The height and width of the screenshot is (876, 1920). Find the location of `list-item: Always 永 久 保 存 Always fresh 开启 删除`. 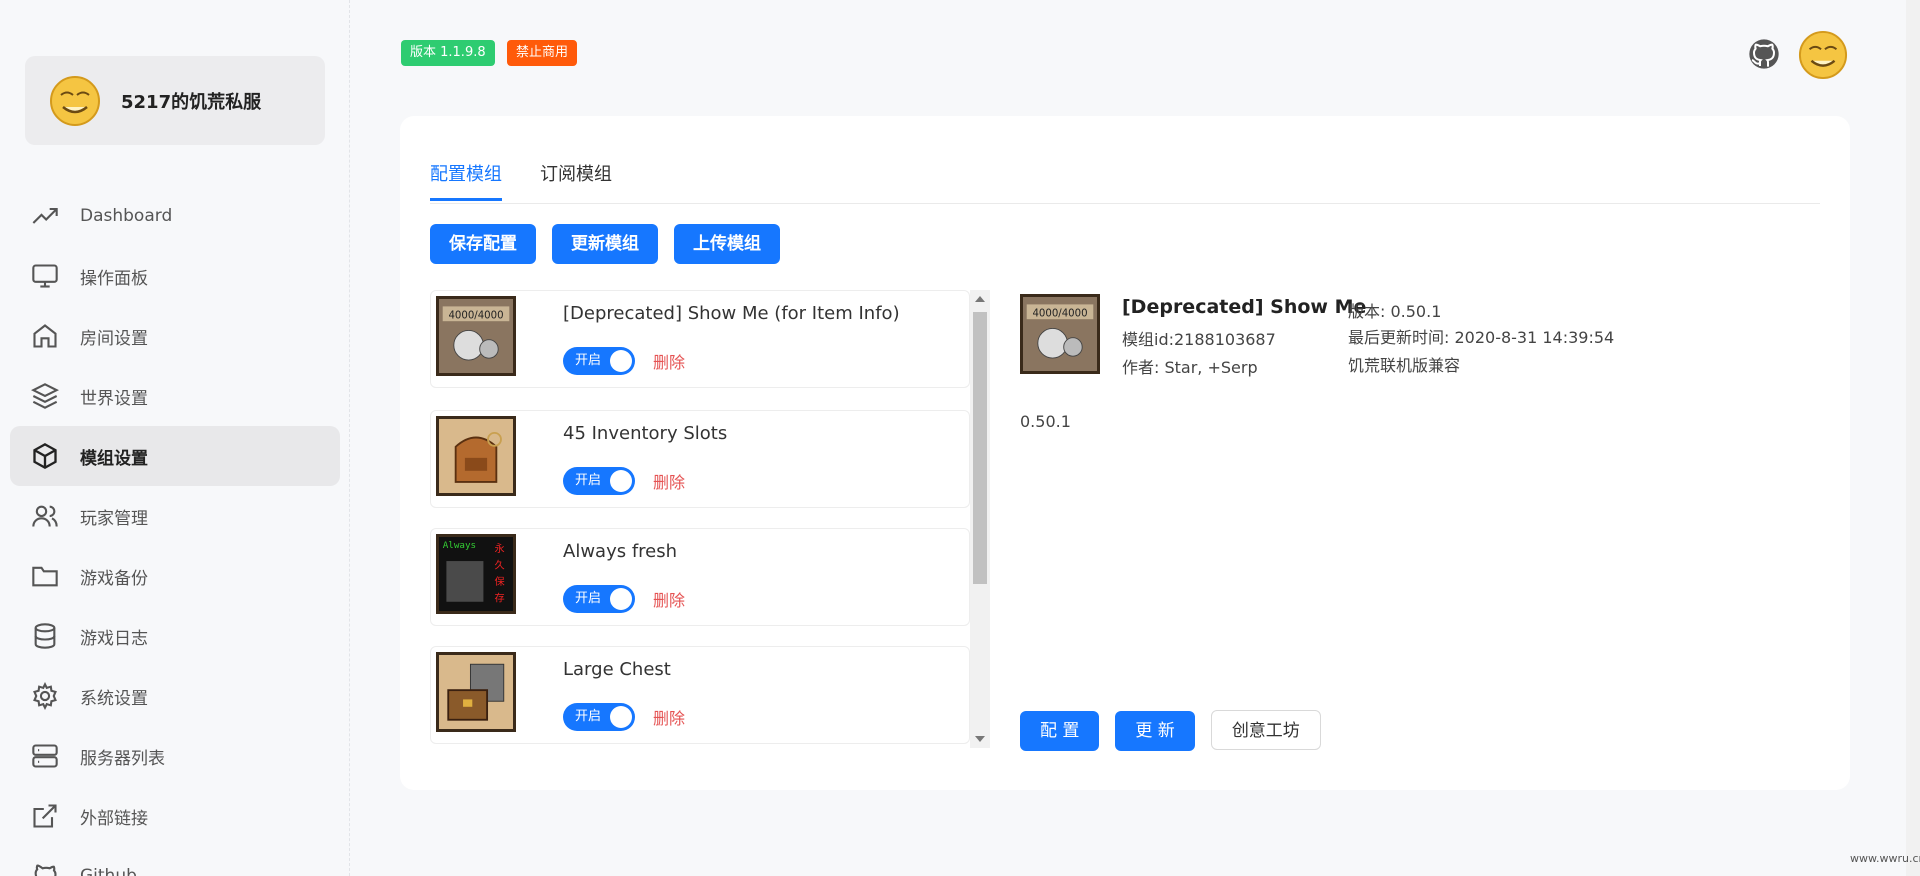

list-item: Always 永 久 保 存 Always fresh 开启 删除 is located at coordinates (700, 577).